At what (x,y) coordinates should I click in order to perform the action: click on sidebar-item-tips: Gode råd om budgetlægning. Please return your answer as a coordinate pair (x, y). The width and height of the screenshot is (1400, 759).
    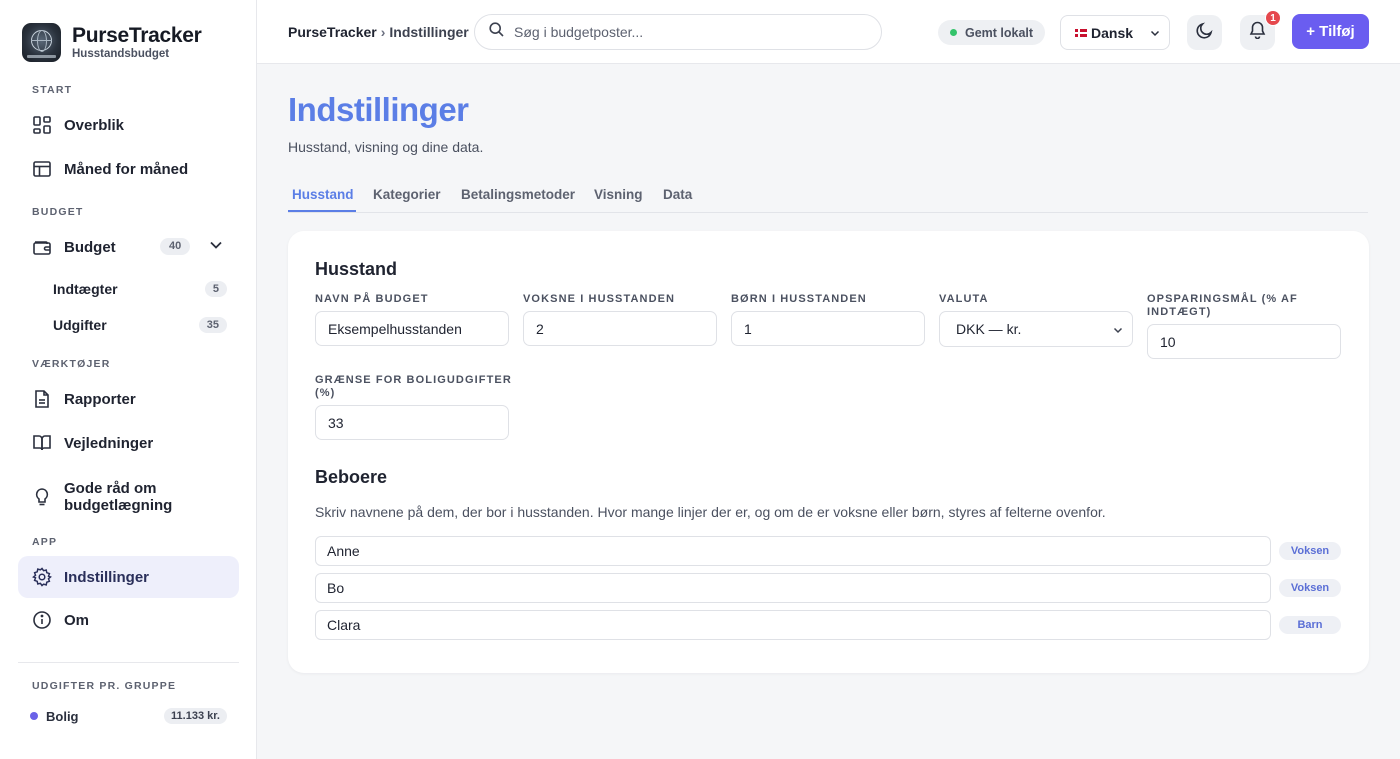
    Looking at the image, I should click on (128, 497).